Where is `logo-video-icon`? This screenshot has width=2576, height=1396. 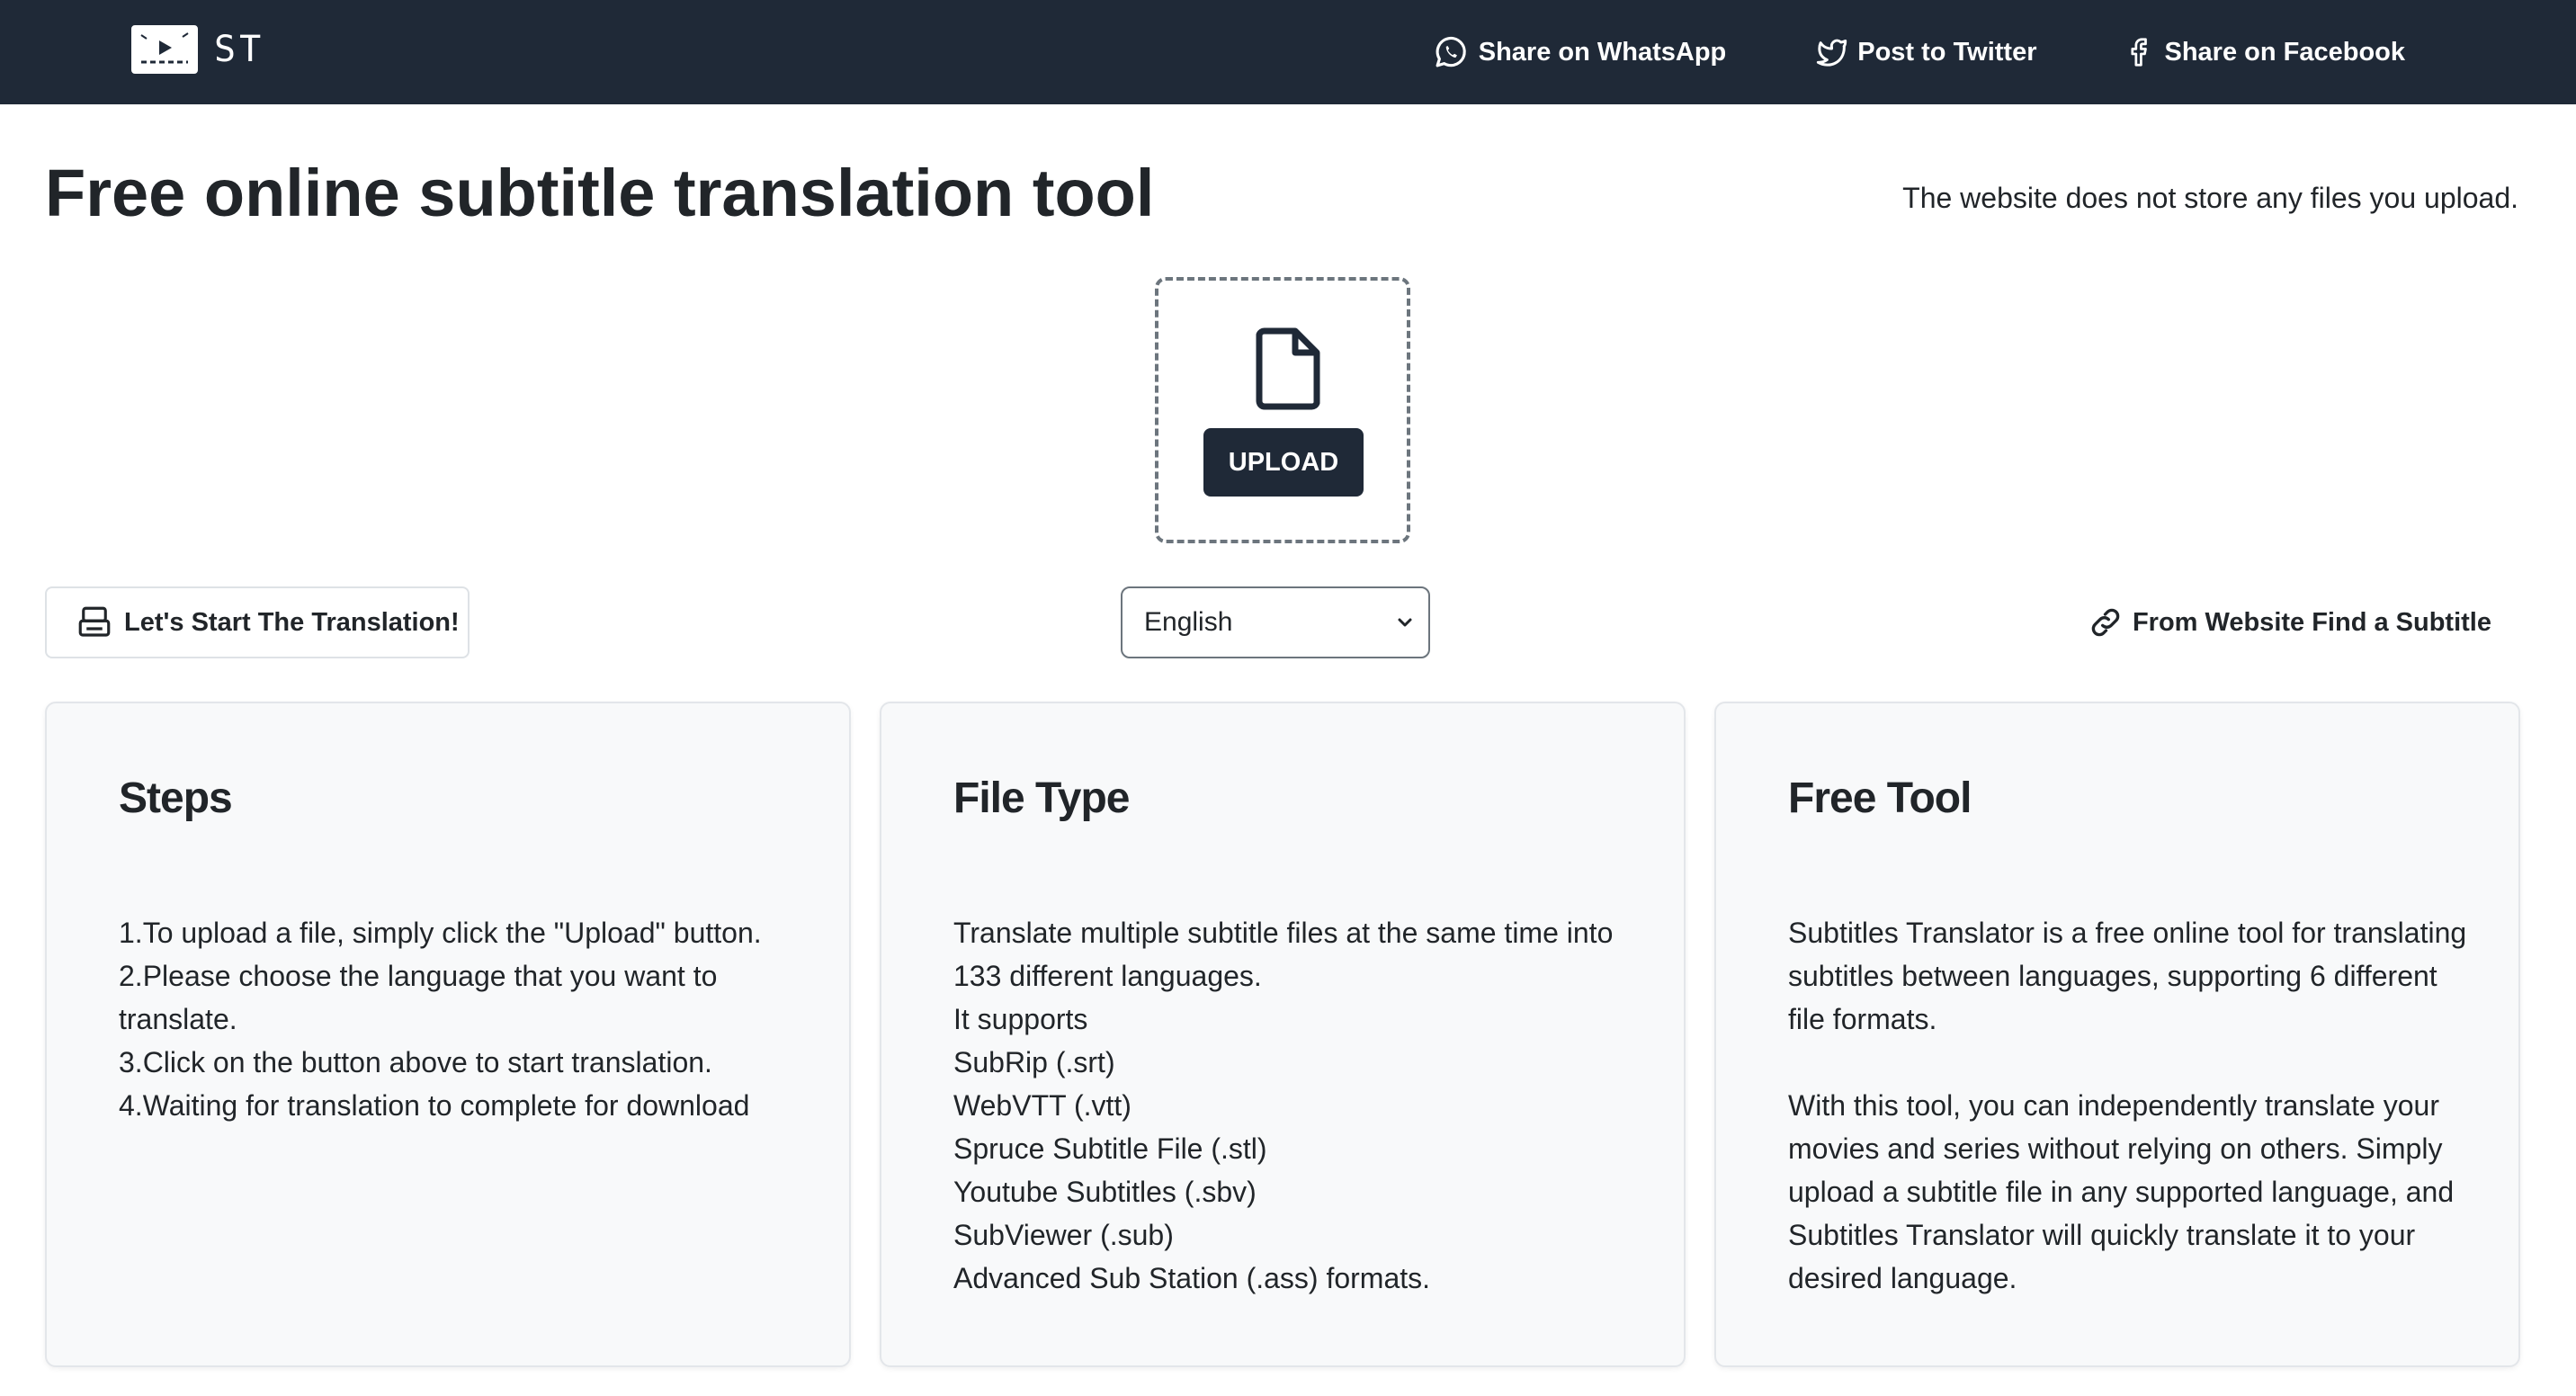 logo-video-icon is located at coordinates (164, 49).